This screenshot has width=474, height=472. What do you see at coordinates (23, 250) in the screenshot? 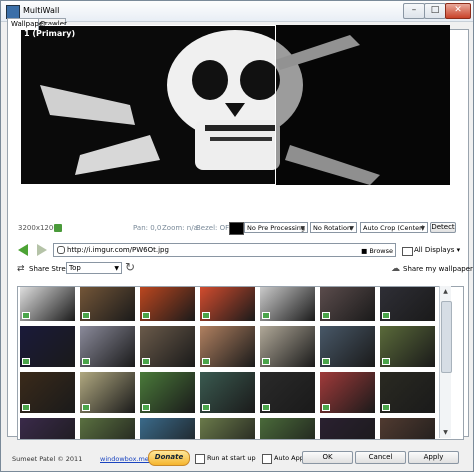
I see `back-arrow-icon` at bounding box center [23, 250].